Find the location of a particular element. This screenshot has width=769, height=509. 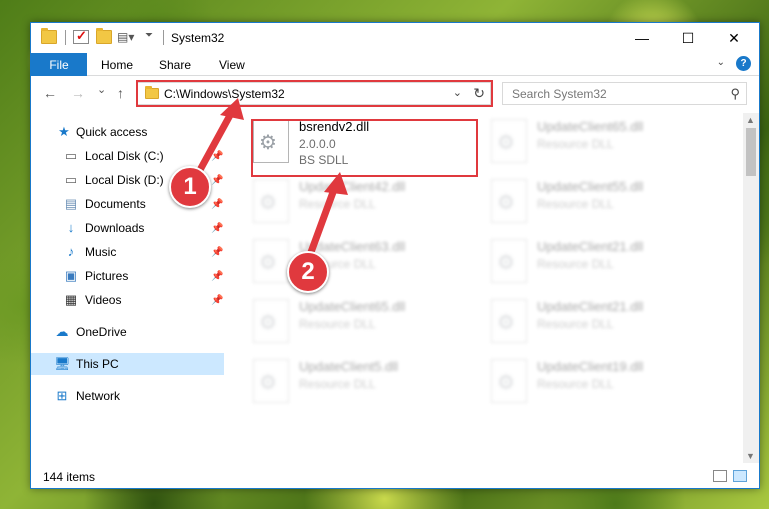

annotation-arrows is located at coordinates (272, 178).